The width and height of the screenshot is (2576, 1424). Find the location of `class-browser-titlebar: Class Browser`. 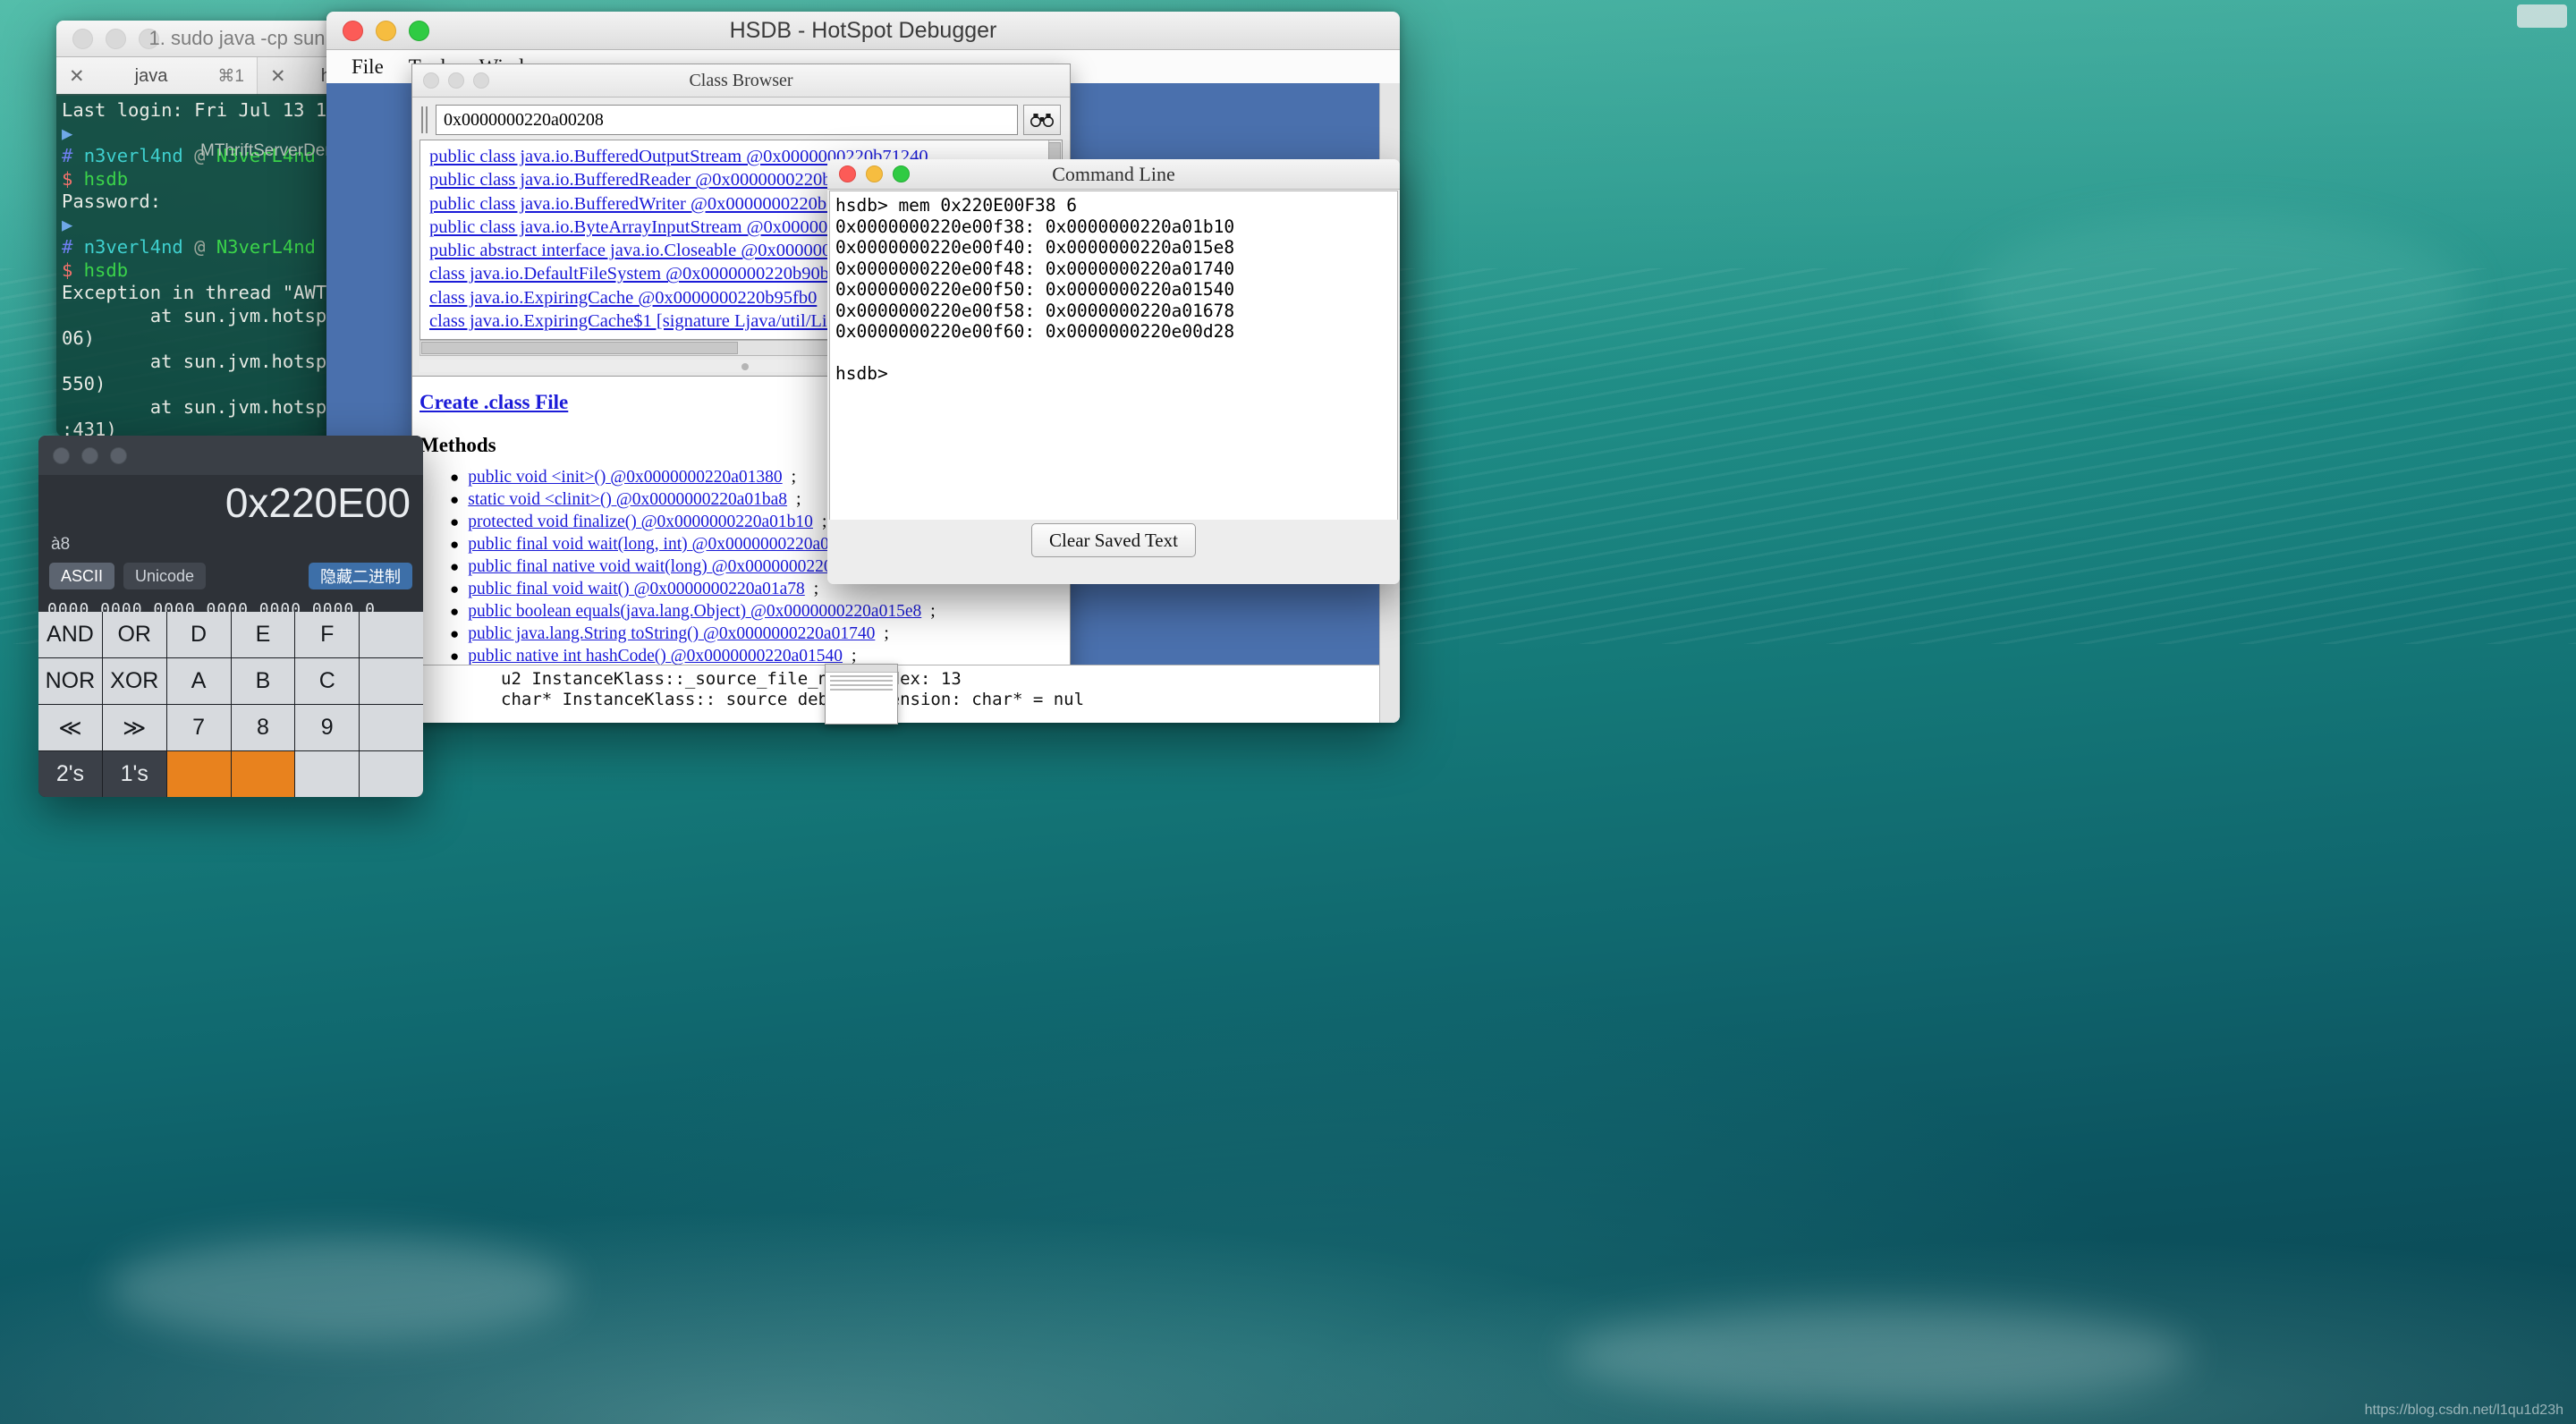

class-browser-titlebar: Class Browser is located at coordinates (741, 80).